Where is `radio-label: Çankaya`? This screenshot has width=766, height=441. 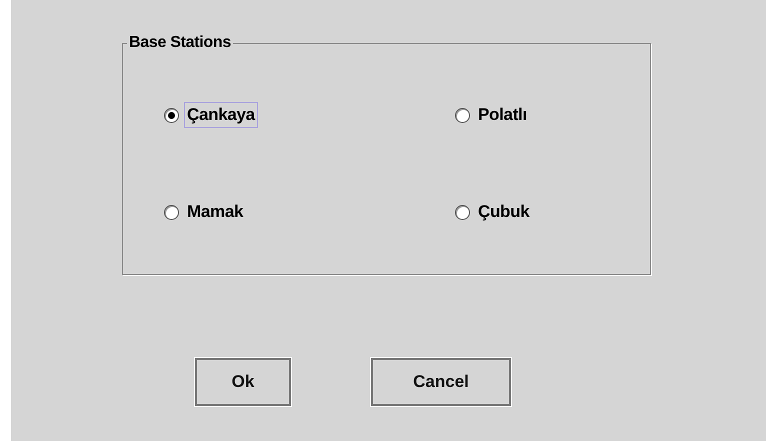 radio-label: Çankaya is located at coordinates (221, 115).